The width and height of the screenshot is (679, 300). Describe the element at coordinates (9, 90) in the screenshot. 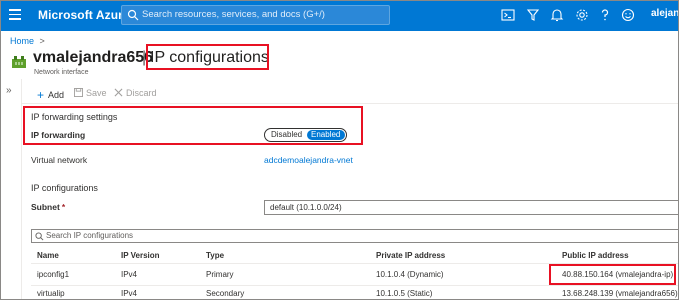

I see `expand-menu-icon: »` at that location.